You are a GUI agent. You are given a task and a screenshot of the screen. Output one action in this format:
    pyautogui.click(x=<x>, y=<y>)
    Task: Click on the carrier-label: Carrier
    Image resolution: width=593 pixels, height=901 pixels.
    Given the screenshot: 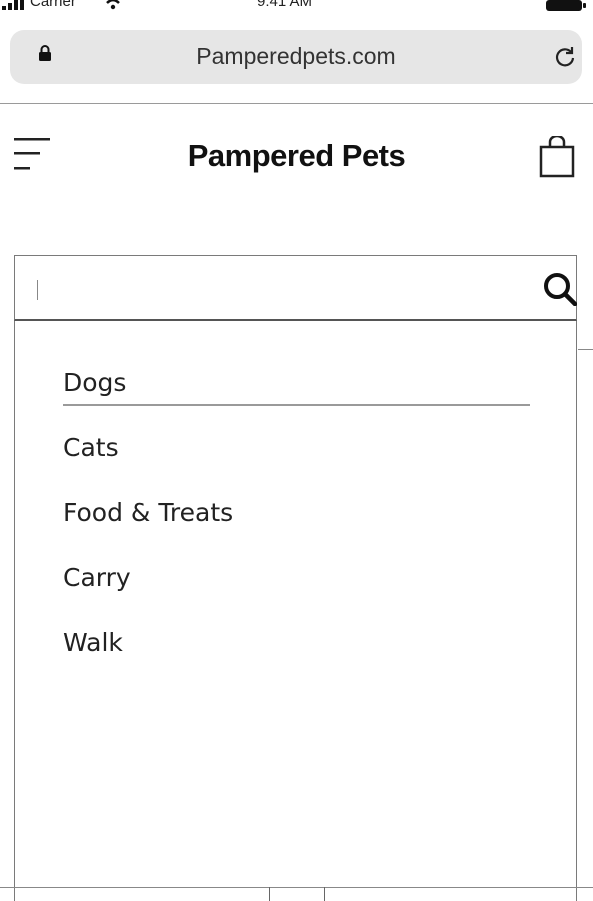 What is the action you would take?
    pyautogui.click(x=53, y=5)
    